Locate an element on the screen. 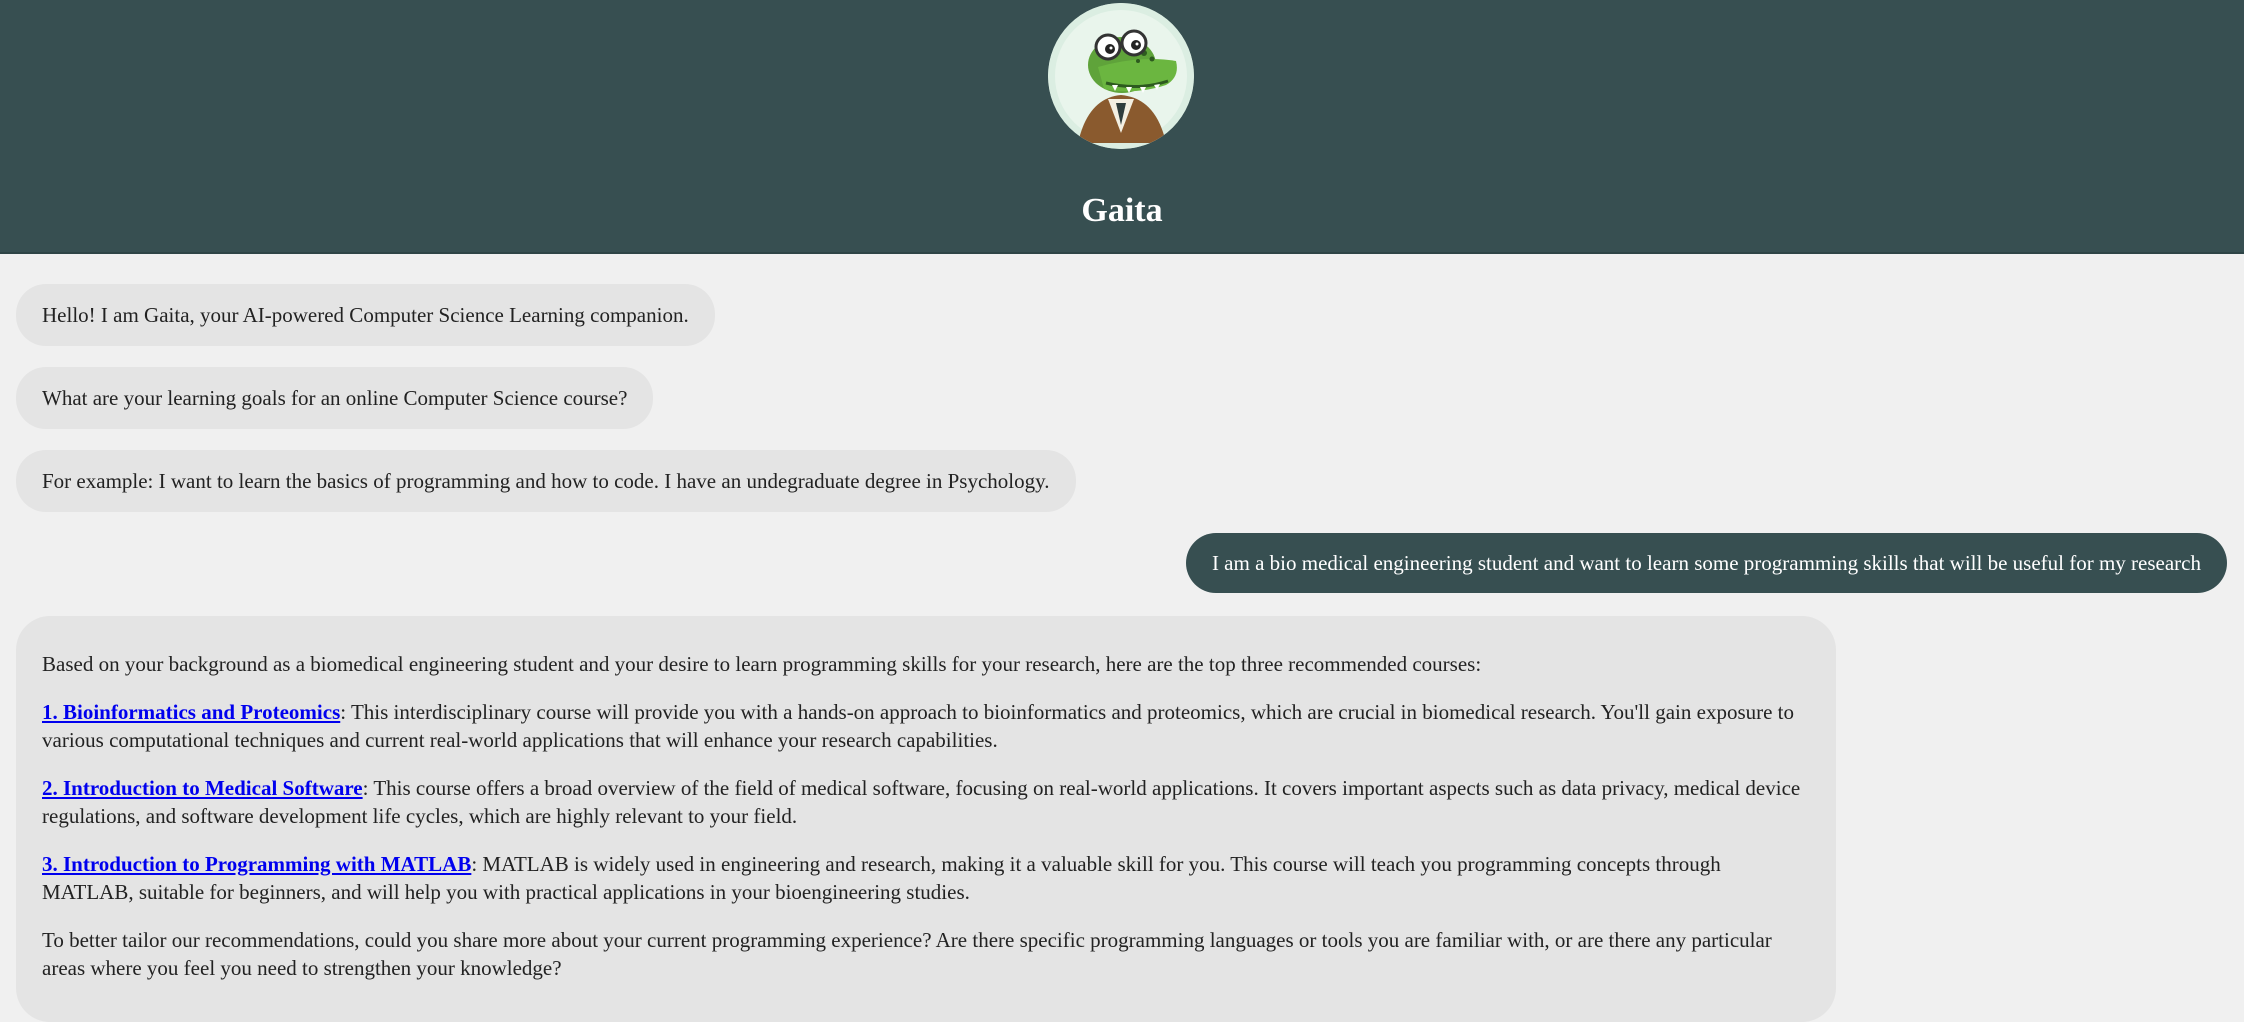  alligator-mascot-icon is located at coordinates (1121, 76).